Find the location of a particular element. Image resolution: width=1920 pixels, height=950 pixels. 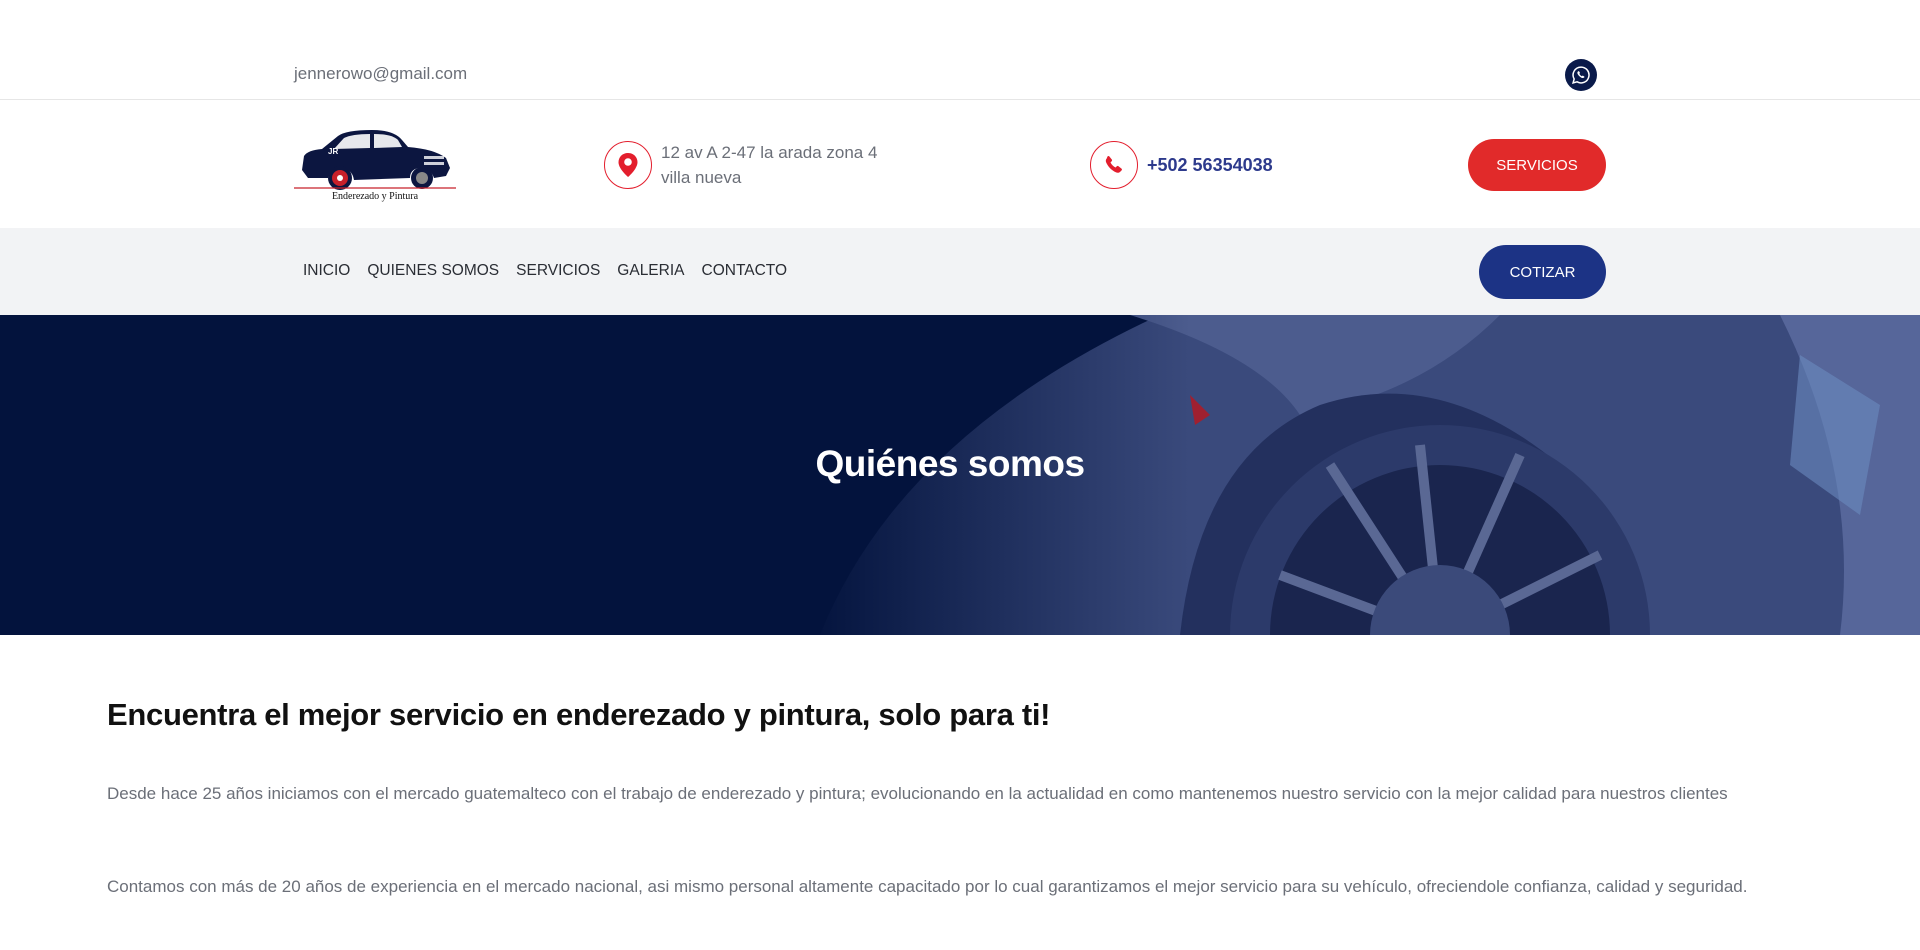

nav-item-contacto: CONTACTO is located at coordinates (745, 271).